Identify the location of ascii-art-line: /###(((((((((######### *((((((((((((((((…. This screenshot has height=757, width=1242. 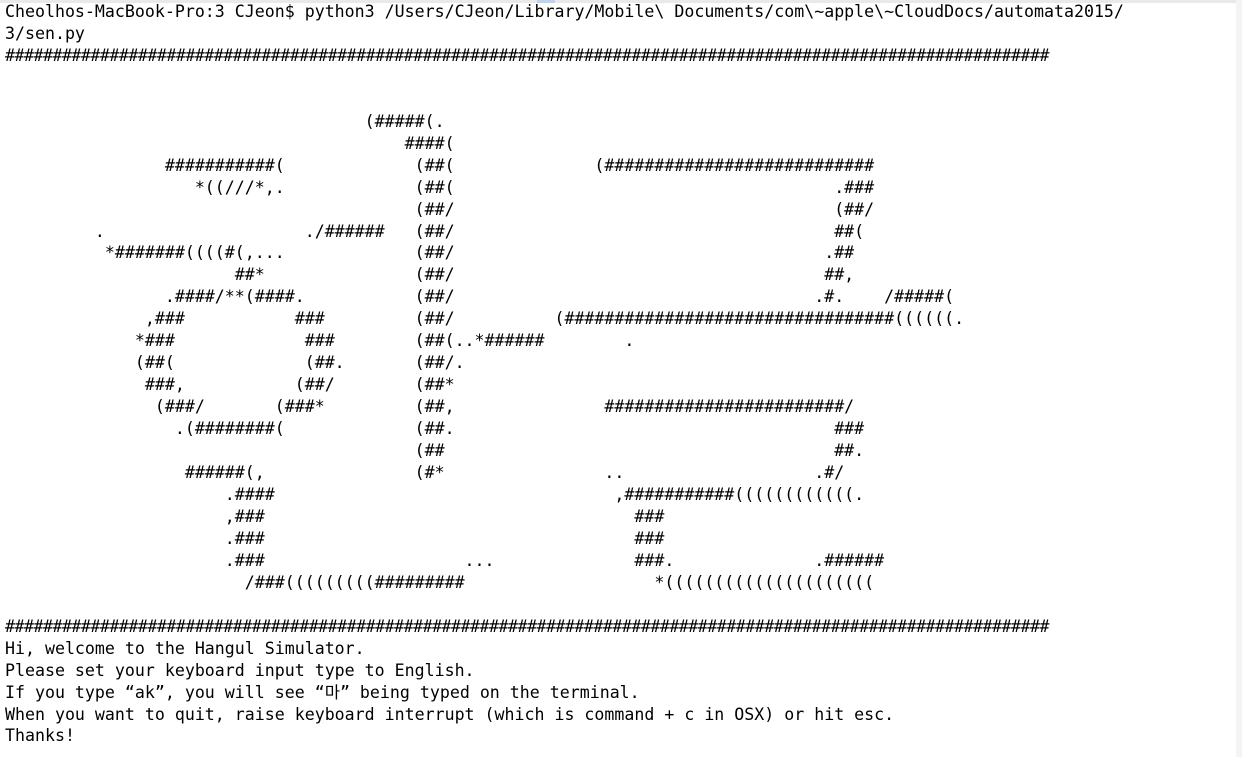
(440, 582).